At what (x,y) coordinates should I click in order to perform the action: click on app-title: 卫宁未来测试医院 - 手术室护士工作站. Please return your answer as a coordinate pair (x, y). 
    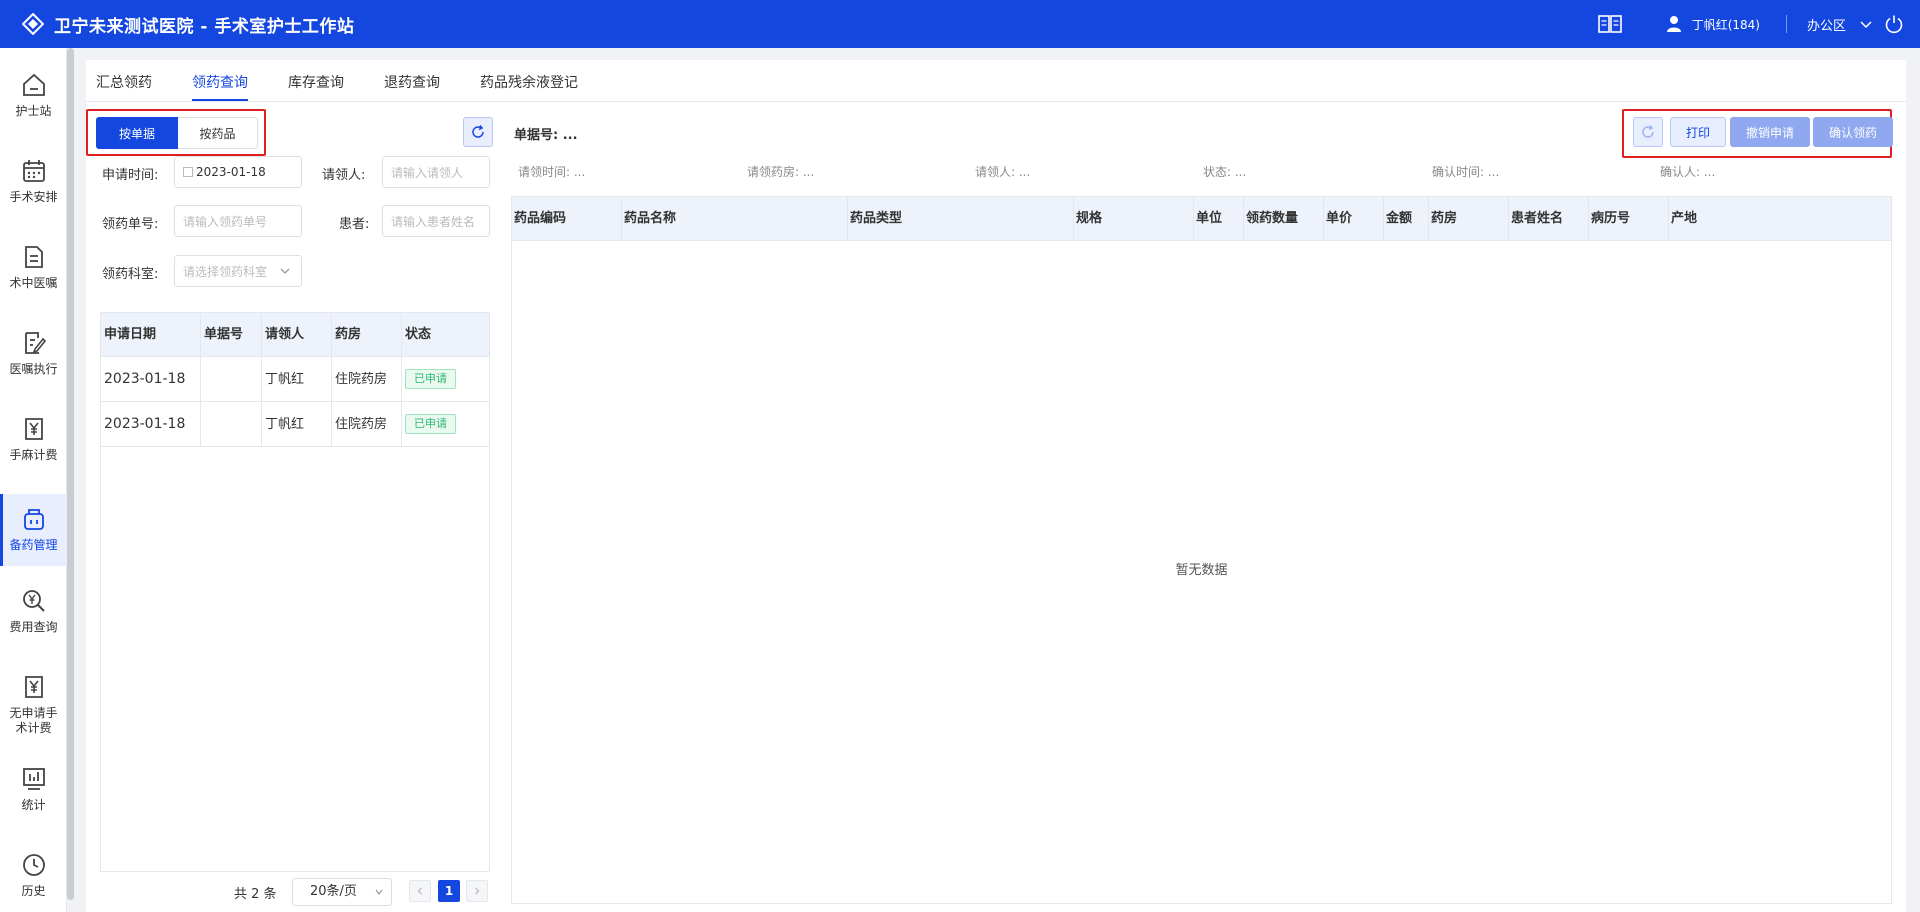
    Looking at the image, I should click on (204, 26).